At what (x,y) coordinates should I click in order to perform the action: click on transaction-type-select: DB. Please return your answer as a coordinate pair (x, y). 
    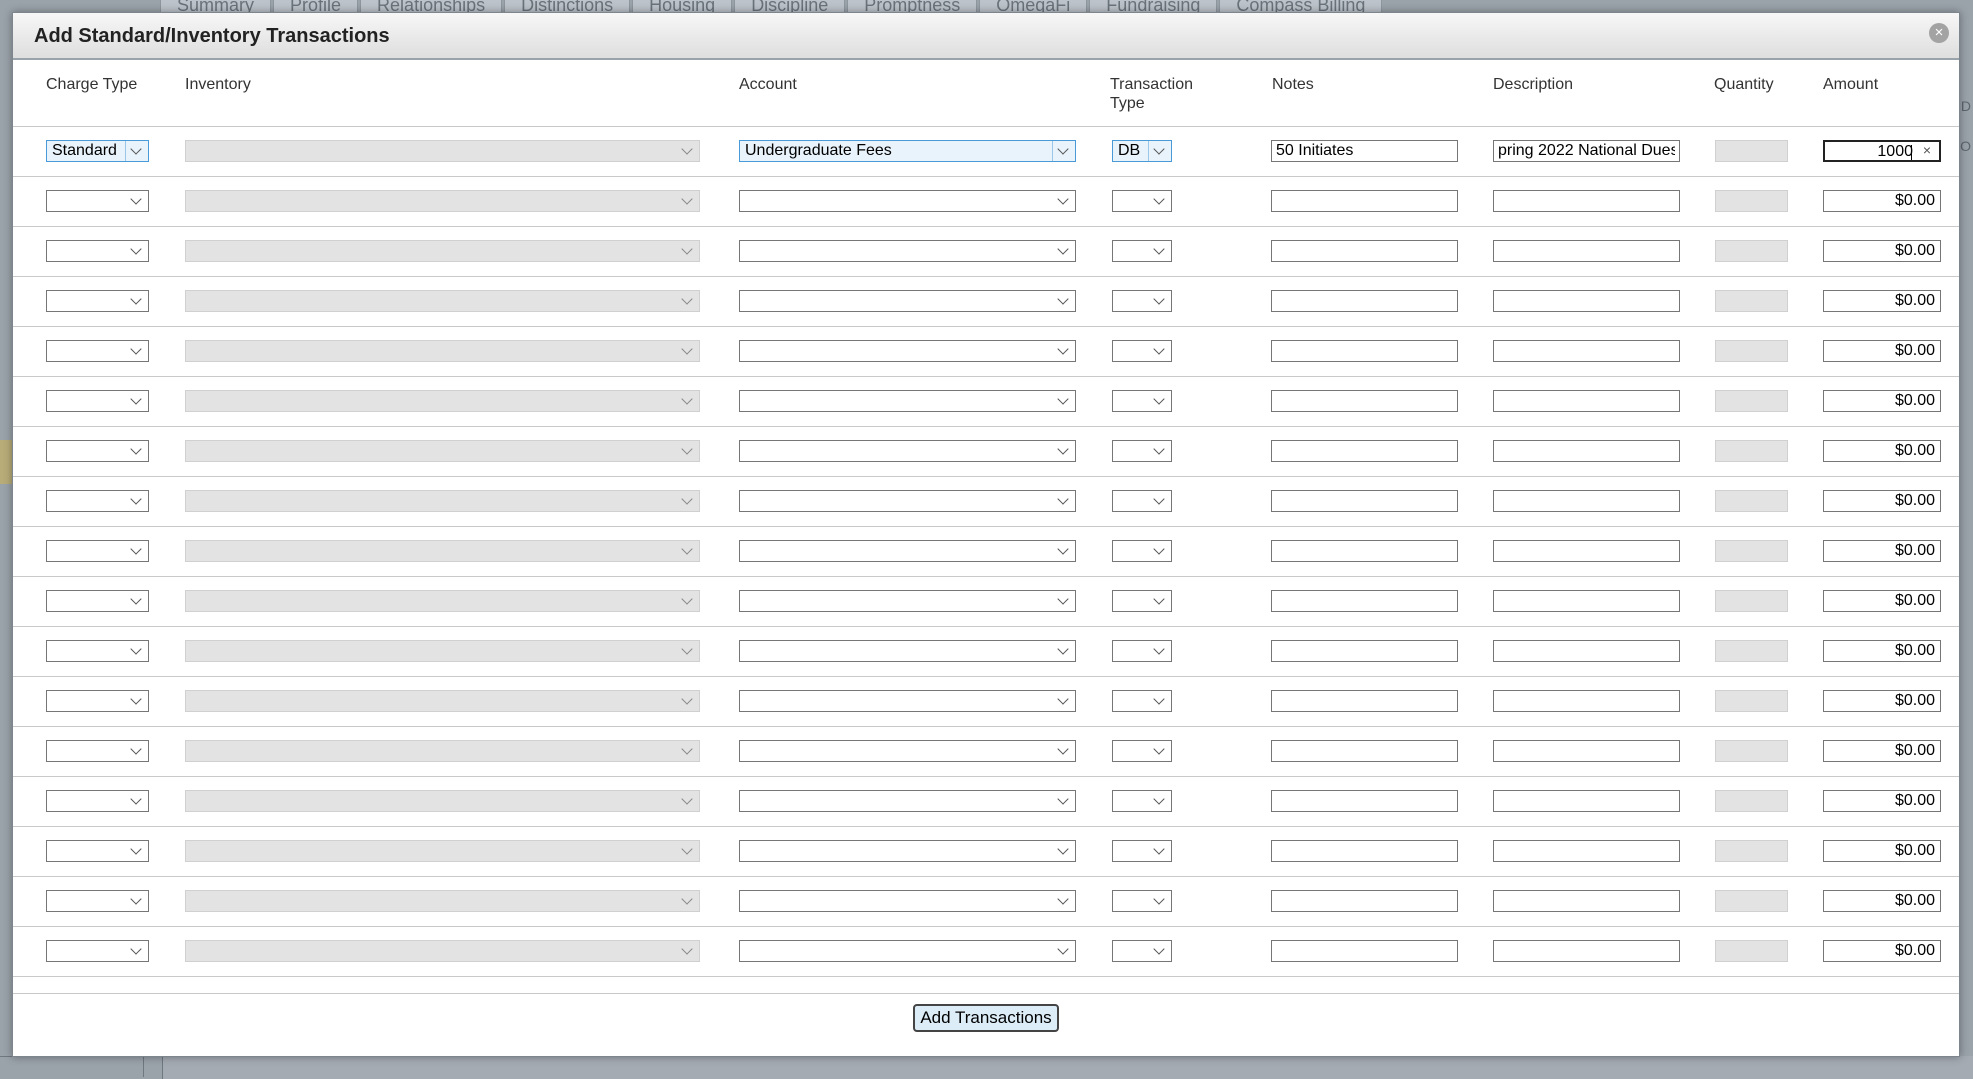
    Looking at the image, I should click on (1142, 151).